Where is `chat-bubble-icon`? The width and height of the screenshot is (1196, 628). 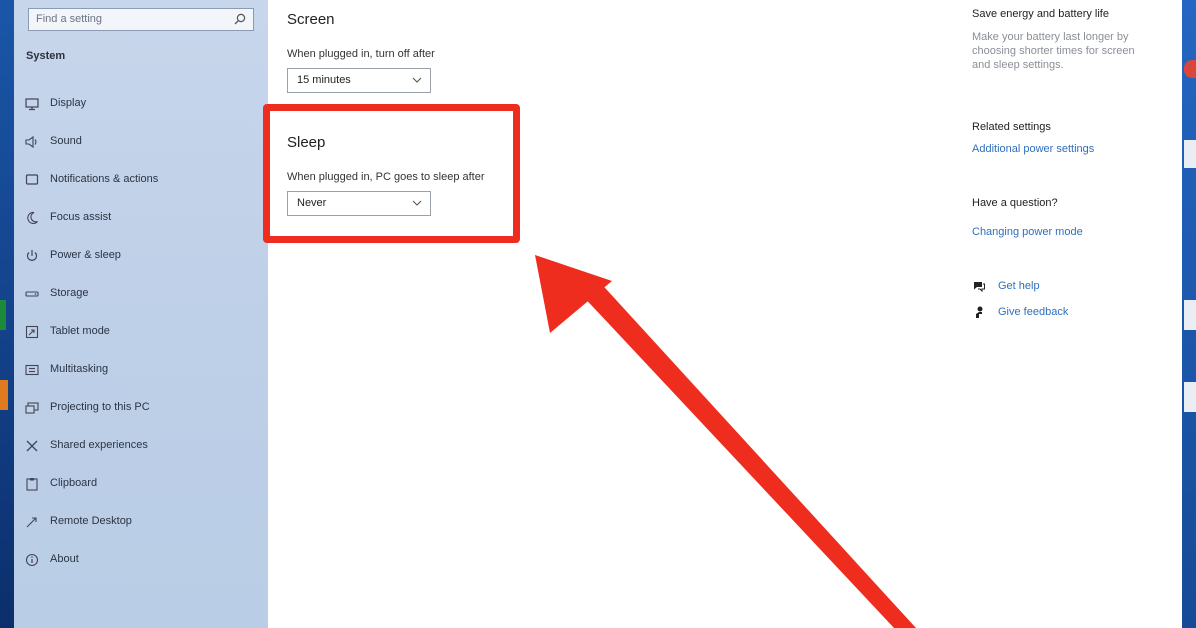 chat-bubble-icon is located at coordinates (979, 287).